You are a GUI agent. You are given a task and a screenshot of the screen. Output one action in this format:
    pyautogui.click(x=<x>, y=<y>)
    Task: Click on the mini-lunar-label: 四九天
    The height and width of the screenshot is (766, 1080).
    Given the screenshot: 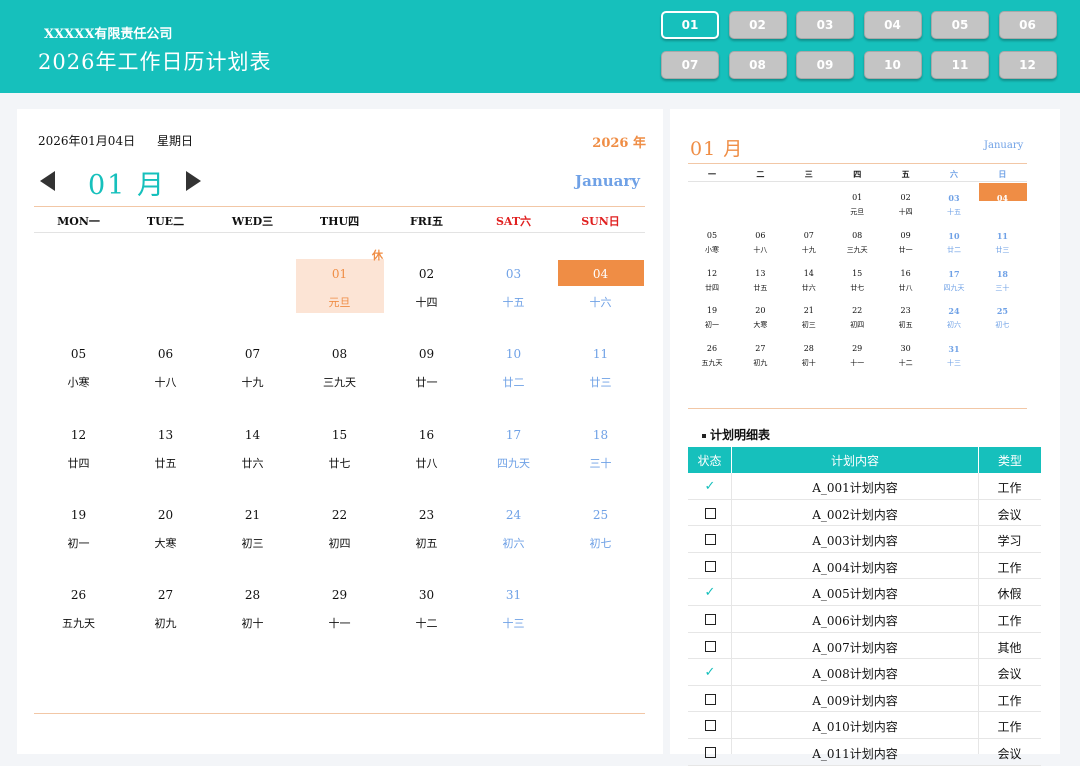 What is the action you would take?
    pyautogui.click(x=954, y=287)
    